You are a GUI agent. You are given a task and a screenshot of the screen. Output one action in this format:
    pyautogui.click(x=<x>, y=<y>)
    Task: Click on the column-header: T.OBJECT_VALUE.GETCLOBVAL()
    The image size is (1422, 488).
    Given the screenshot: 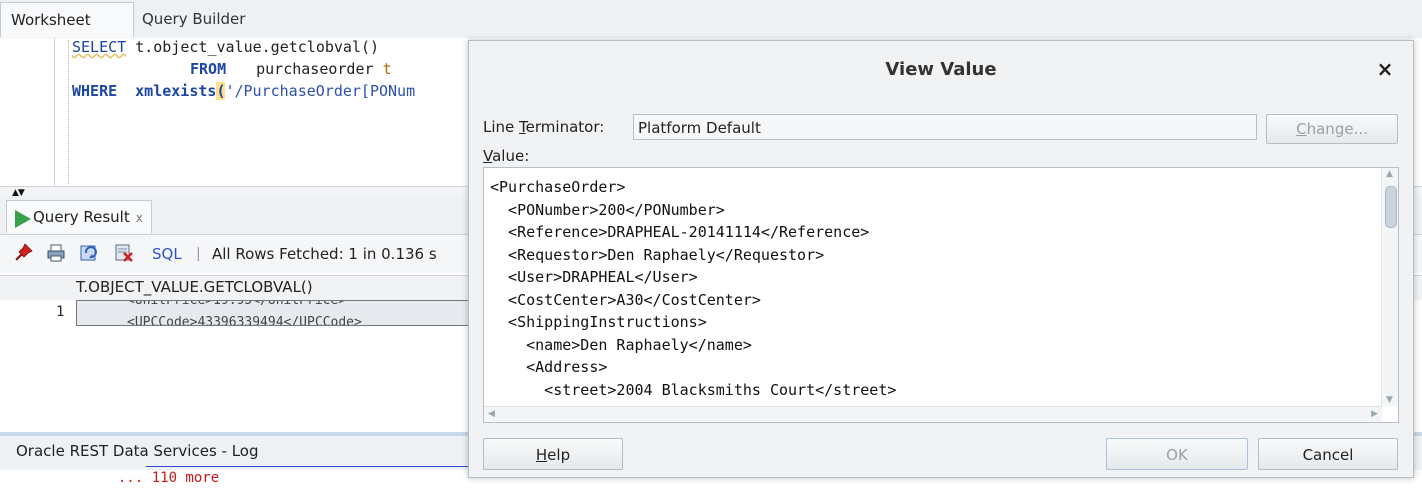 What is the action you would take?
    pyautogui.click(x=194, y=287)
    